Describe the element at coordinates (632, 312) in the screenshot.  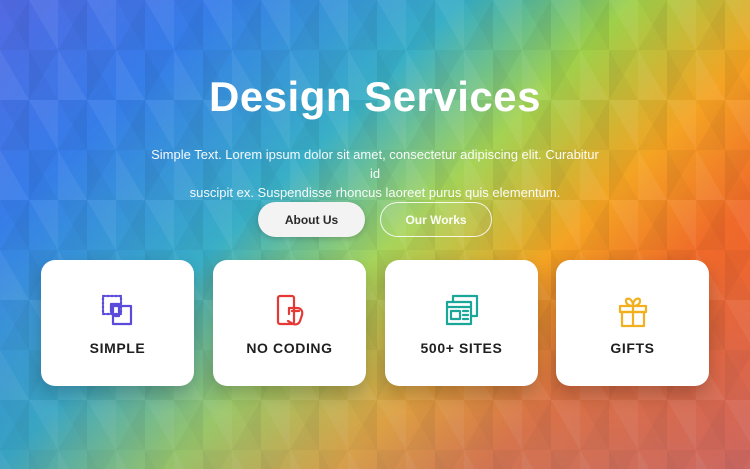
I see `gift-icon` at that location.